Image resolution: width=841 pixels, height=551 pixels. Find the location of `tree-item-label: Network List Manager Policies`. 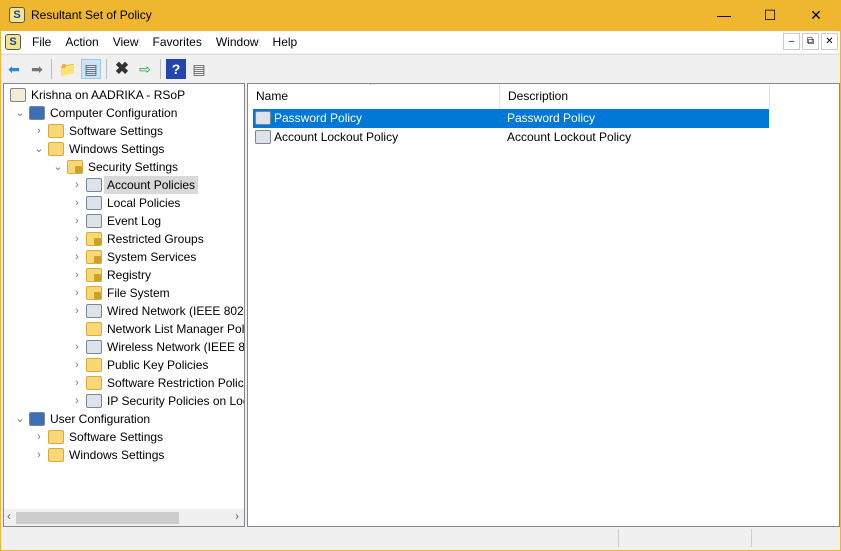

tree-item-label: Network List Manager Policies is located at coordinates (176, 329).